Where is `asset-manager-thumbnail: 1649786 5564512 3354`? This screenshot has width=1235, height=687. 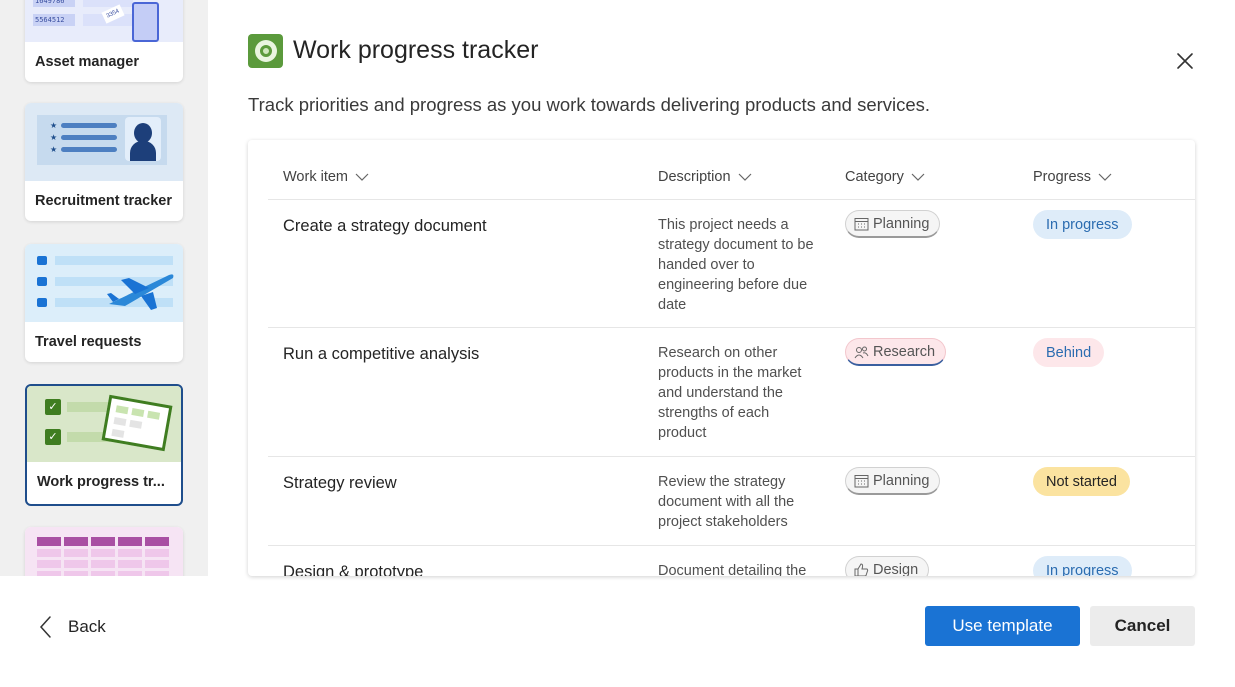 asset-manager-thumbnail: 1649786 5564512 3354 is located at coordinates (104, 21).